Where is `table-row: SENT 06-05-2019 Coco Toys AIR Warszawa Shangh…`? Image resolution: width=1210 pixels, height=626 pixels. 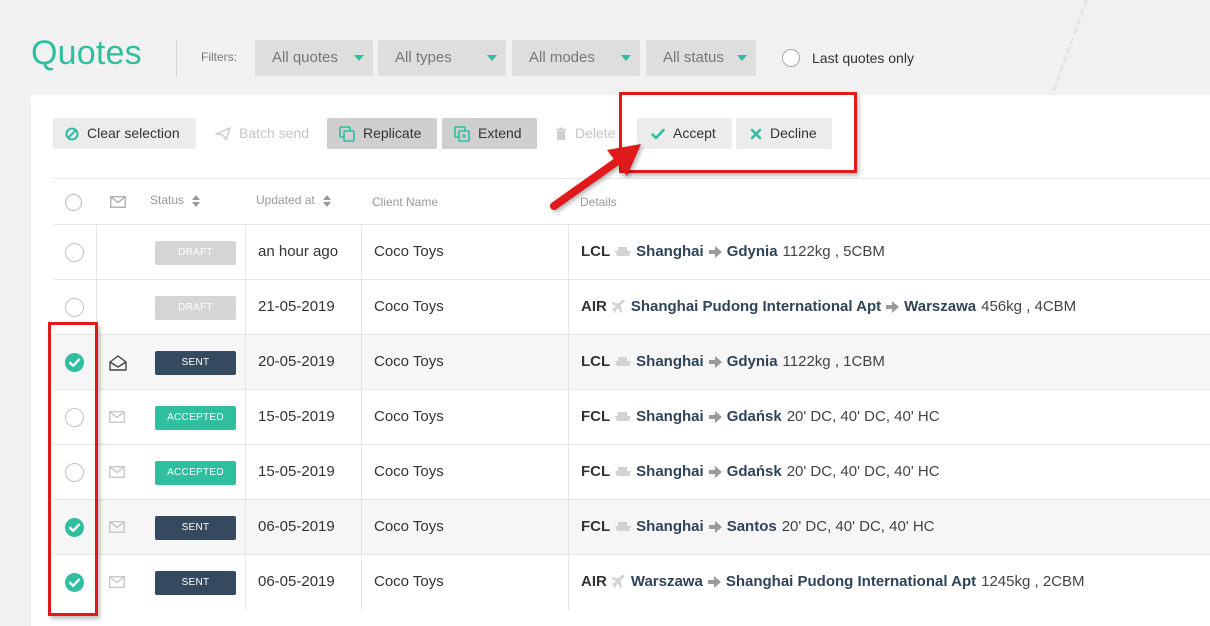
table-row: SENT 06-05-2019 Coco Toys AIR Warszawa Shangh… is located at coordinates (631, 582).